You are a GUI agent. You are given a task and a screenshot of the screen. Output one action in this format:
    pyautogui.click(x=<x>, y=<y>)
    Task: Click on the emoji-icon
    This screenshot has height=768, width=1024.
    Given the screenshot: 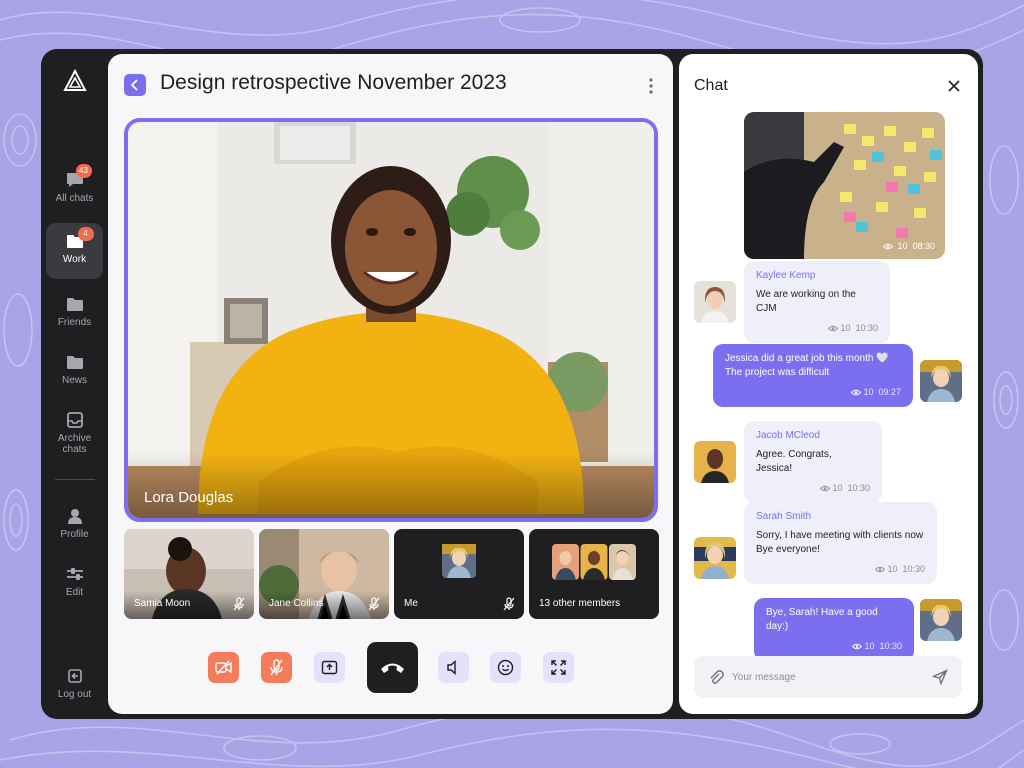 What is the action you would take?
    pyautogui.click(x=505, y=667)
    